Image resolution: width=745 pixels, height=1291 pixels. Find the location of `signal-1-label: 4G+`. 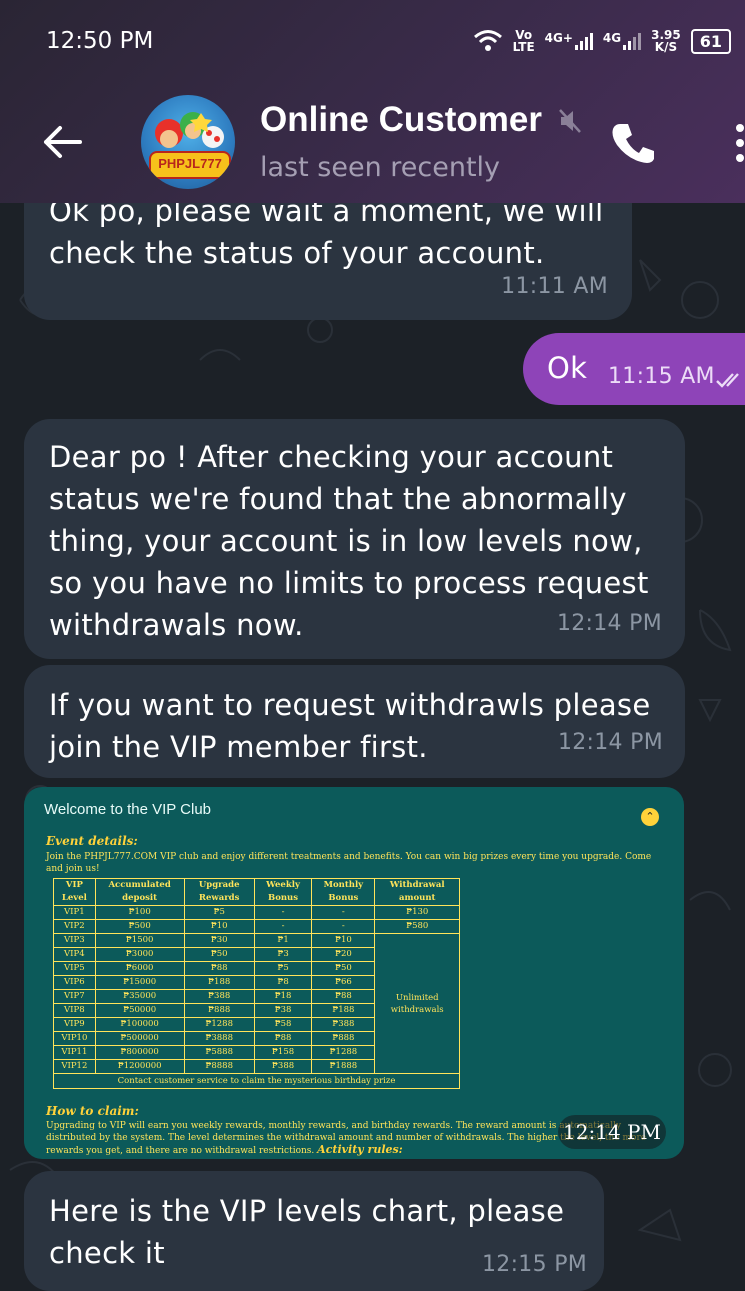

signal-1-label: 4G+ is located at coordinates (558, 38).